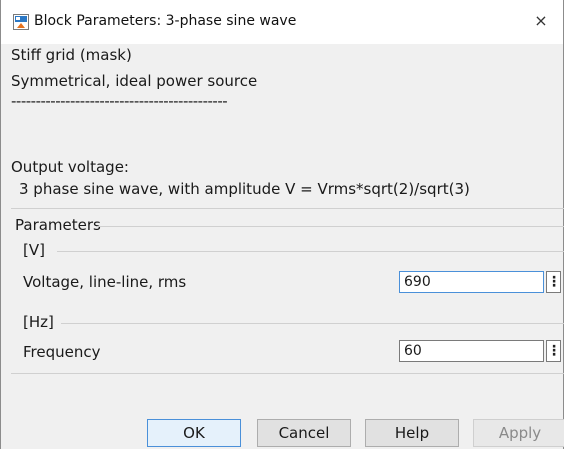 The image size is (564, 449). I want to click on frequency-options-button: ⋮, so click(553, 351).